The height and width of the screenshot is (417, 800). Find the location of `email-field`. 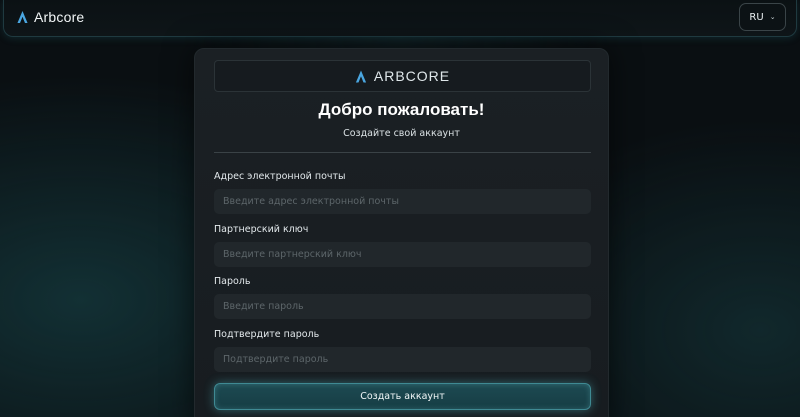

email-field is located at coordinates (402, 201).